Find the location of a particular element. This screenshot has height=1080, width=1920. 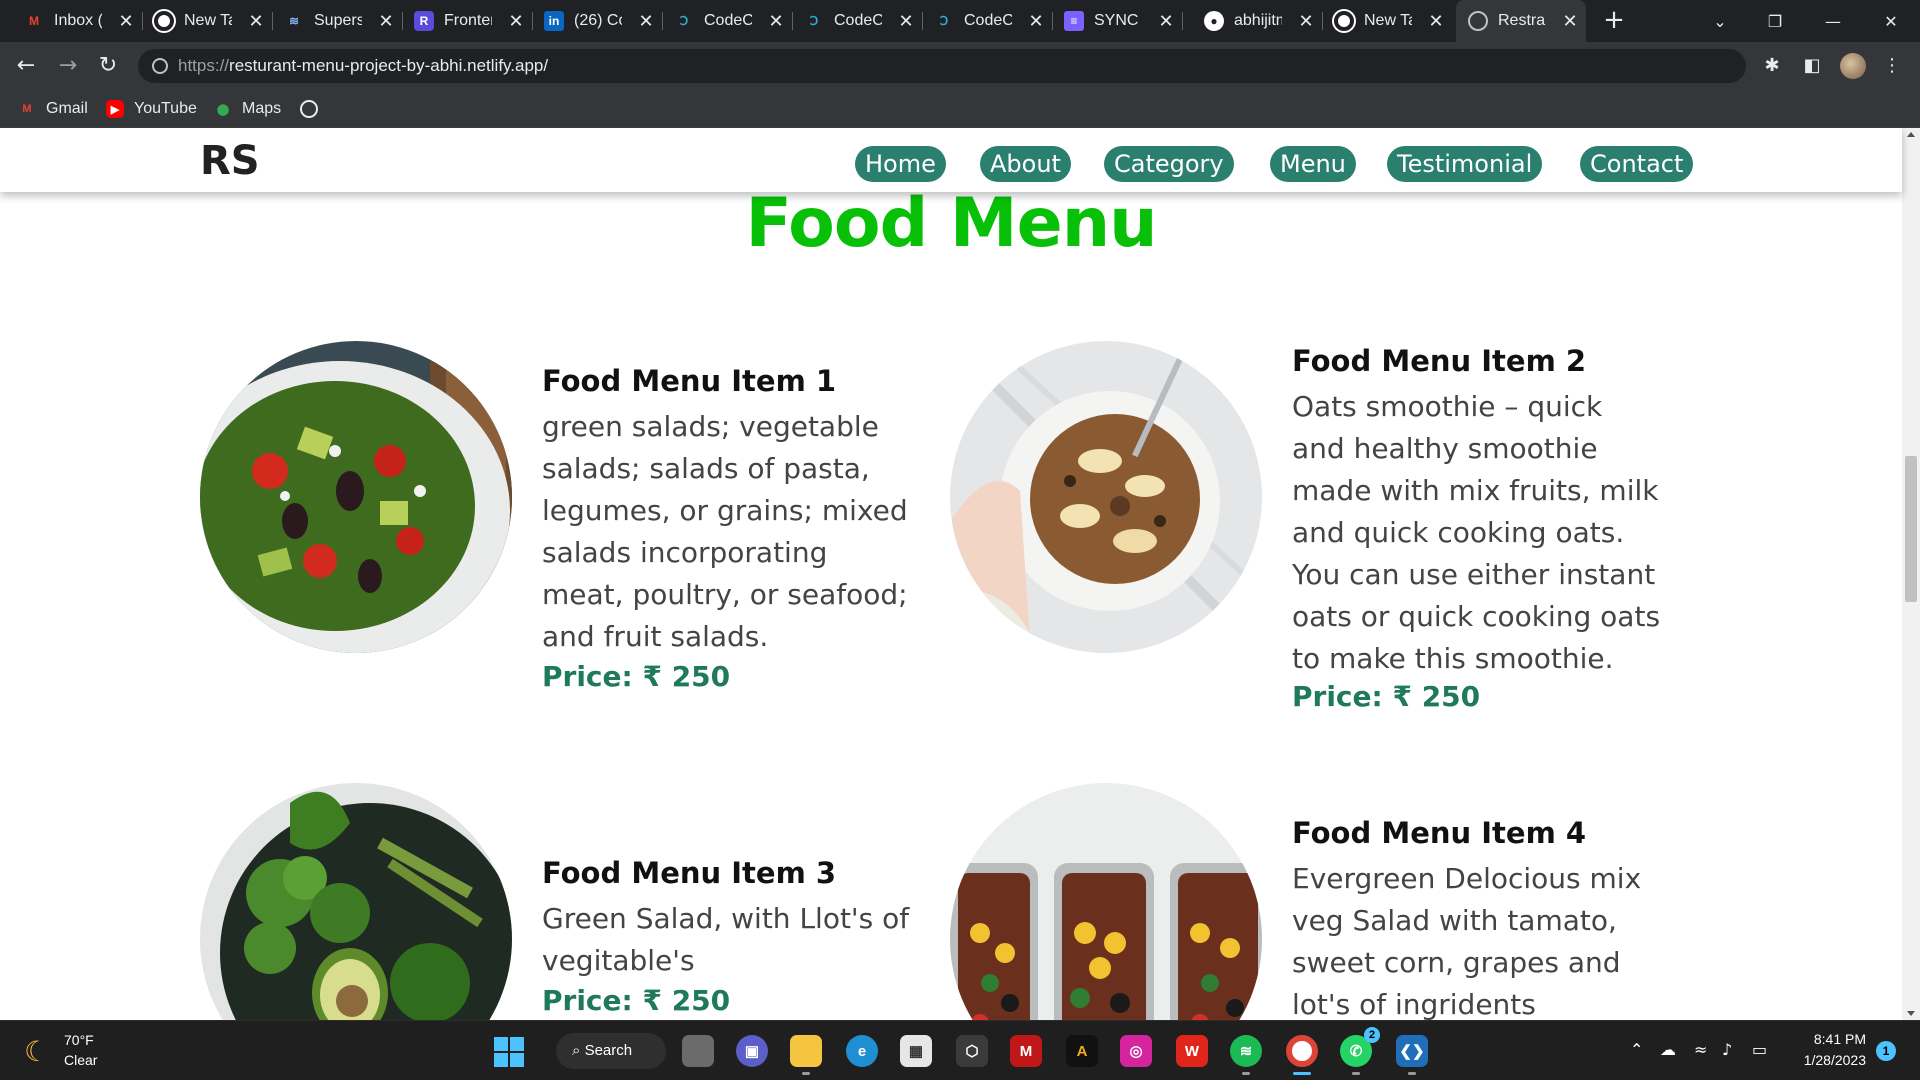

wps-office-icon: W is located at coordinates (1192, 1051).